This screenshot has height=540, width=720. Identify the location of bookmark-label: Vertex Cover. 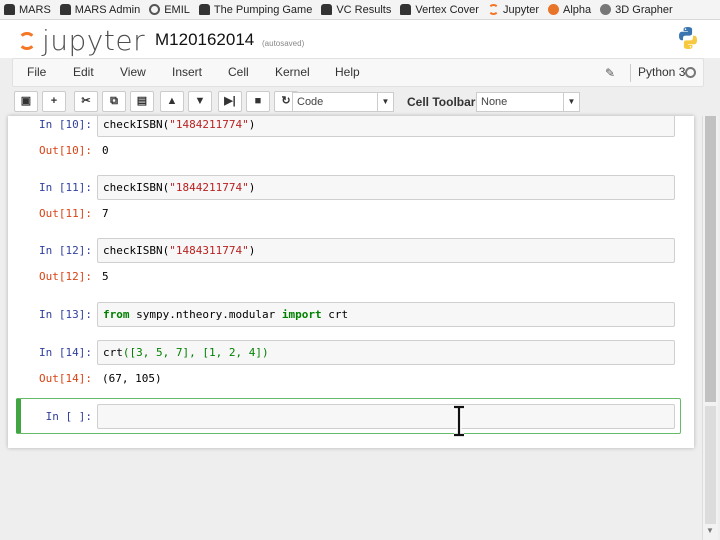
(447, 9).